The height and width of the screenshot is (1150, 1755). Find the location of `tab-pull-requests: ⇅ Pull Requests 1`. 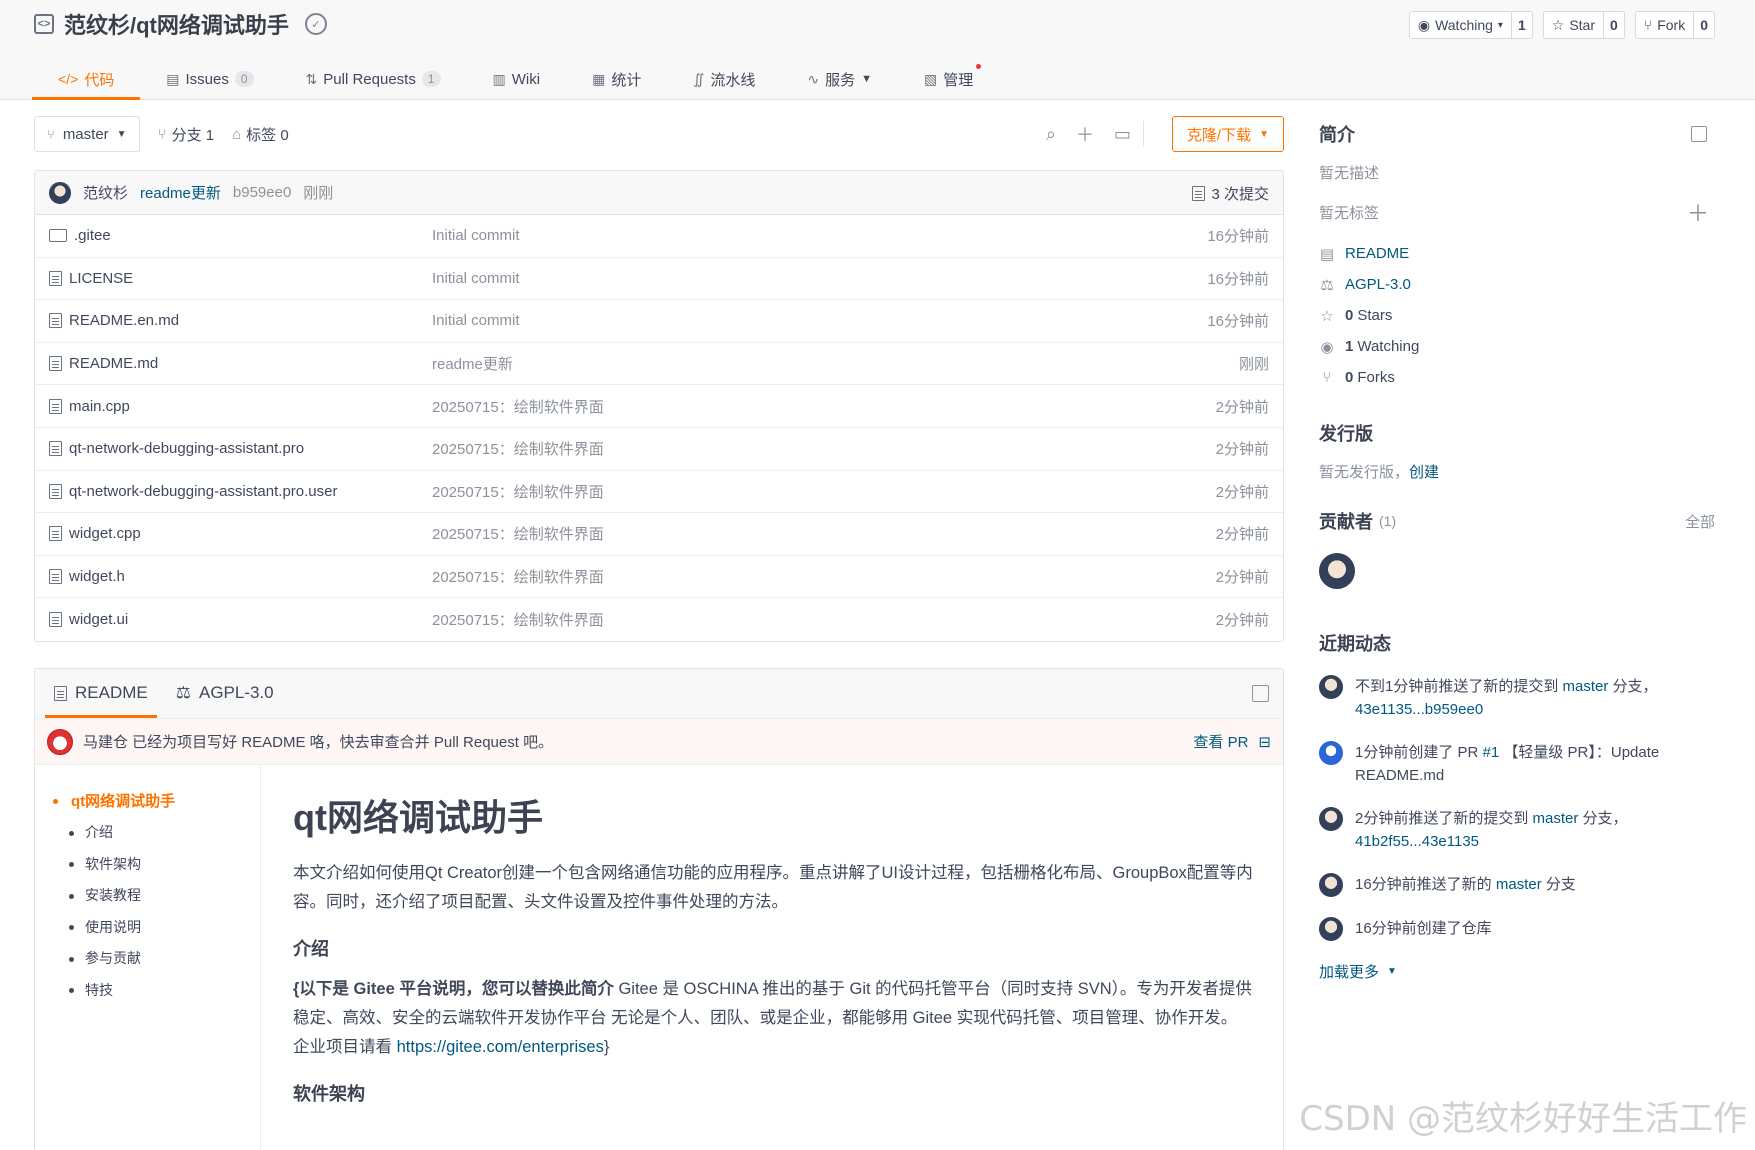

tab-pull-requests: ⇅ Pull Requests 1 is located at coordinates (373, 79).